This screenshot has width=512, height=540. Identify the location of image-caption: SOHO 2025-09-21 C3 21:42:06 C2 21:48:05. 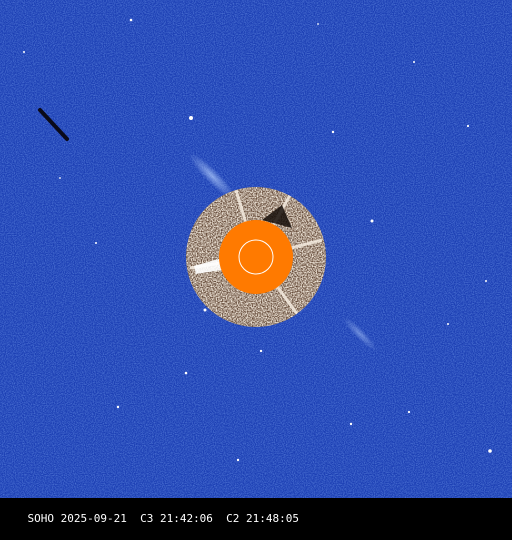
(163, 518).